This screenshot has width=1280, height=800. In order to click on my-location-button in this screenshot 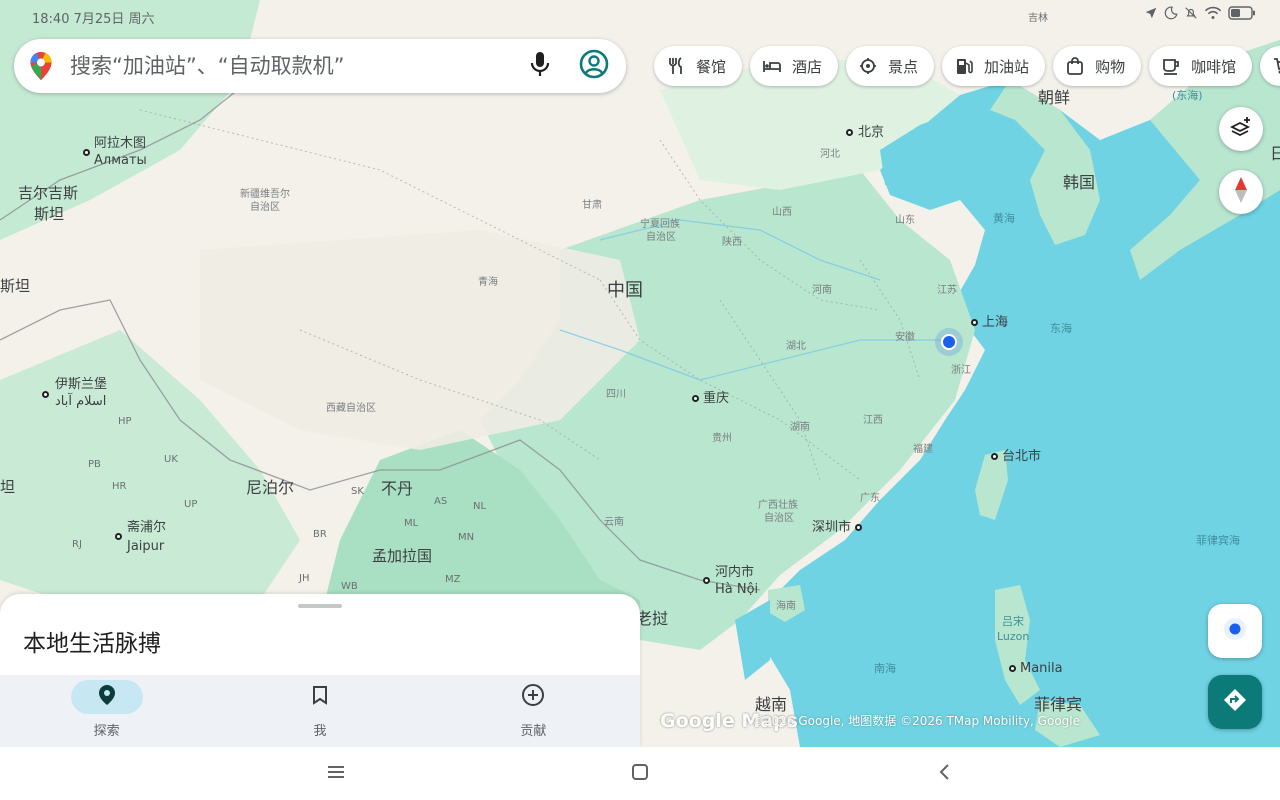, I will do `click(1235, 631)`.